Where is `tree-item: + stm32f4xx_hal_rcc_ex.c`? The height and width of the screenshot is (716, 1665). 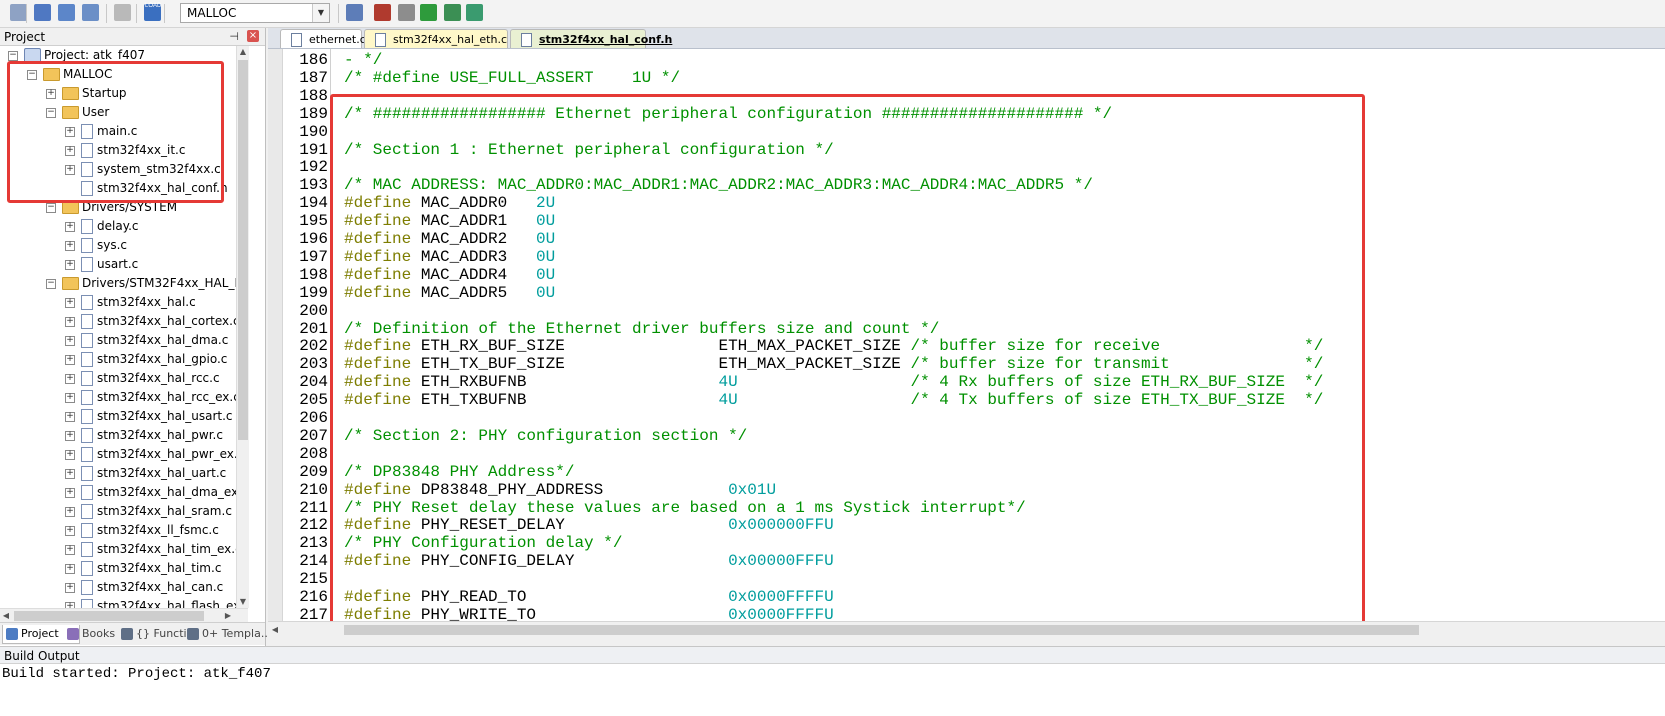 tree-item: + stm32f4xx_hal_rcc_ex.c is located at coordinates (120, 397).